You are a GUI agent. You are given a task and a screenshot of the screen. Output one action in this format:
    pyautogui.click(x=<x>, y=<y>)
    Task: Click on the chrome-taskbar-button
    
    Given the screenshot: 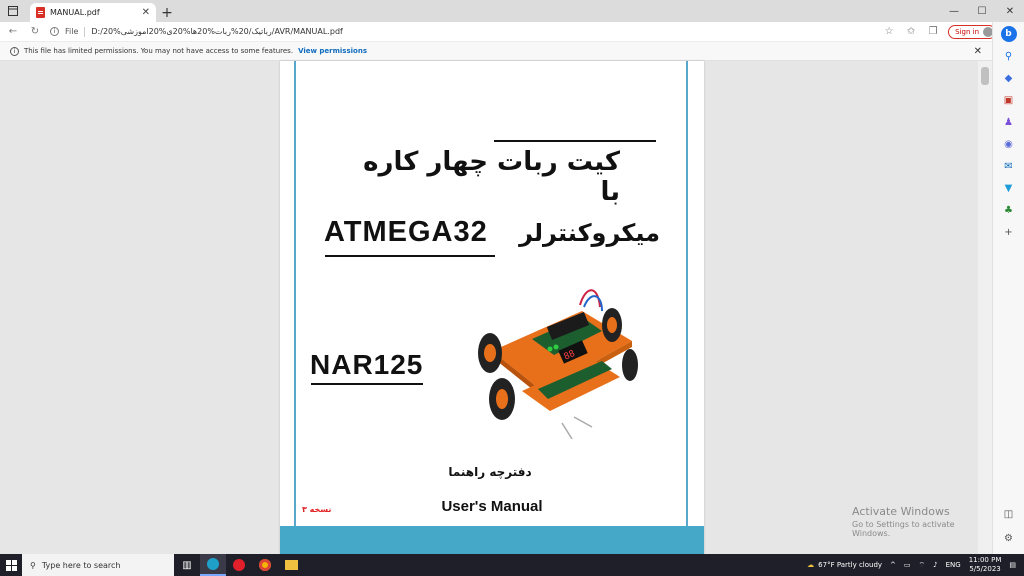 What is the action you would take?
    pyautogui.click(x=265, y=565)
    